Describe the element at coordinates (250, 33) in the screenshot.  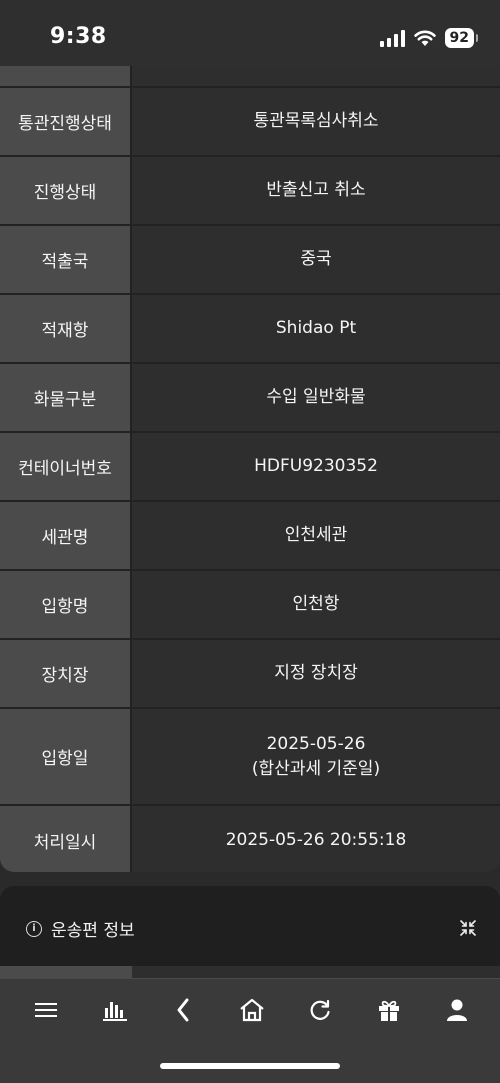
I see `status-bar: 9:38 92` at that location.